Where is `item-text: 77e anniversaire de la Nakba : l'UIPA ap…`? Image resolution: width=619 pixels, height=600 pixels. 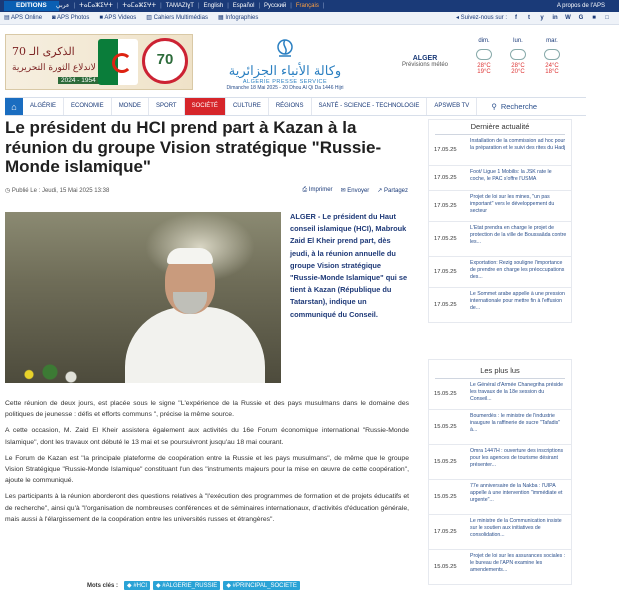 item-text: 77e anniversaire de la Nakba : l'UIPA ap… is located at coordinates (520, 497).